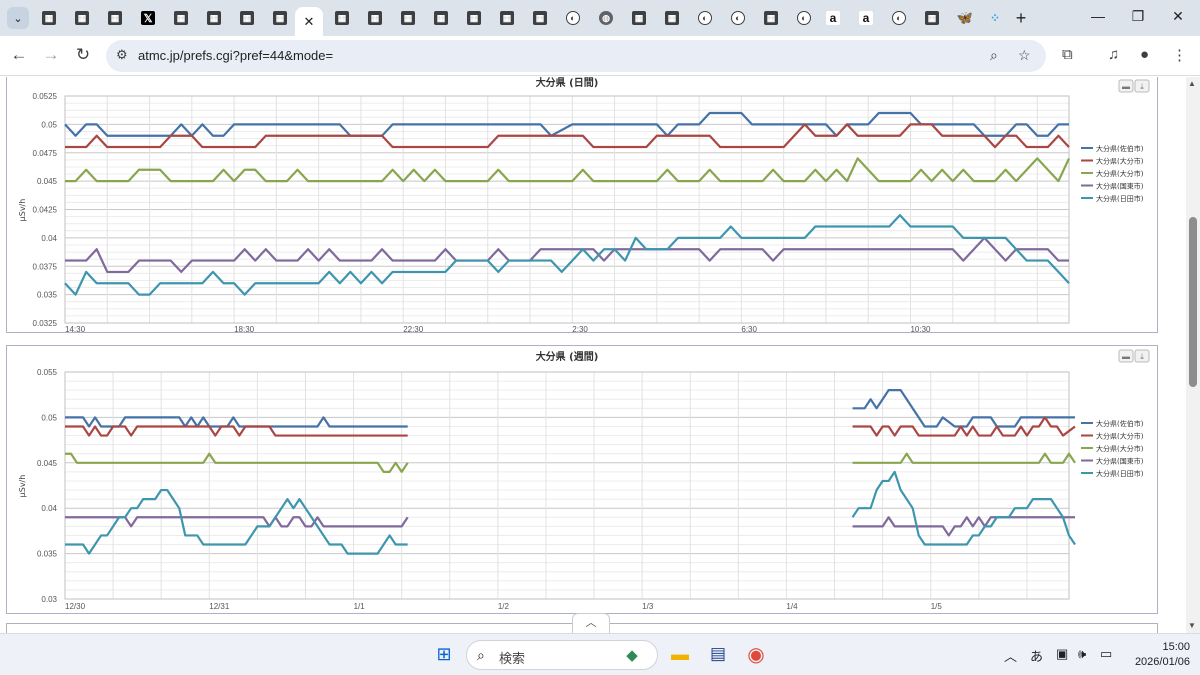 Image resolution: width=1200 pixels, height=675 pixels. What do you see at coordinates (648, 606) in the screenshot?
I see `x-tick-label: 1/3` at bounding box center [648, 606].